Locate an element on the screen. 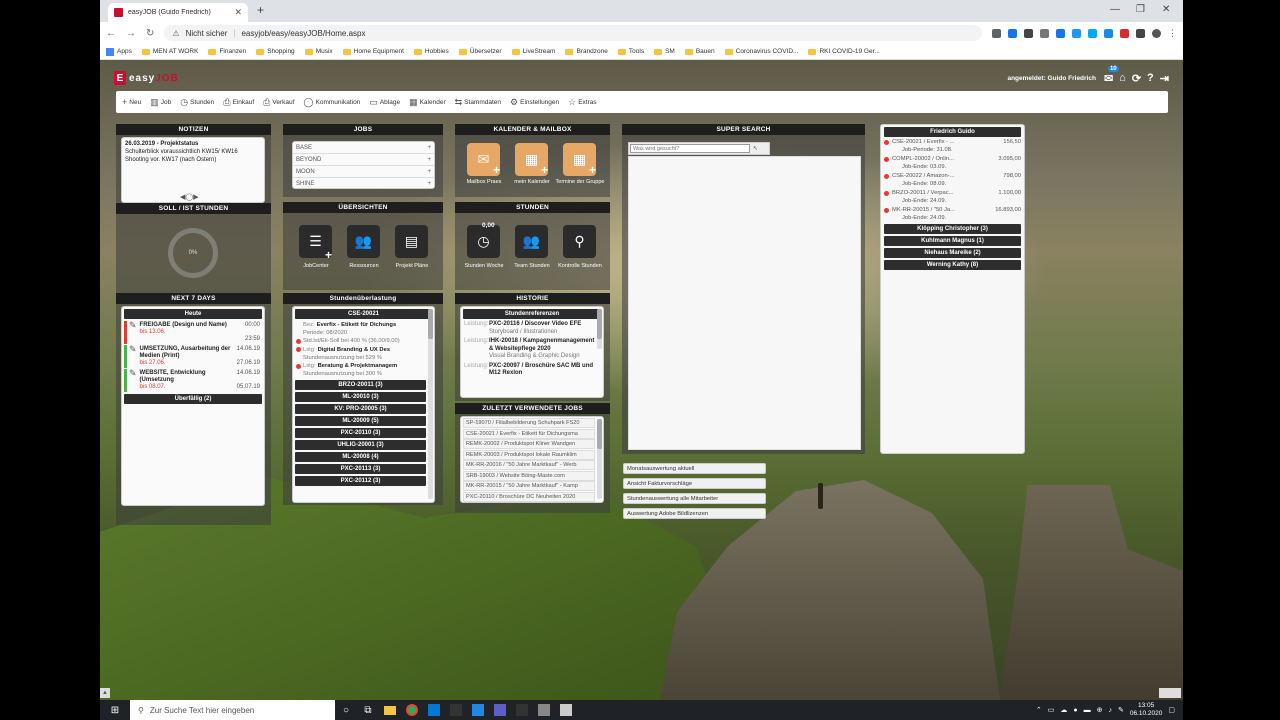  key-icon is located at coordinates (996, 33).